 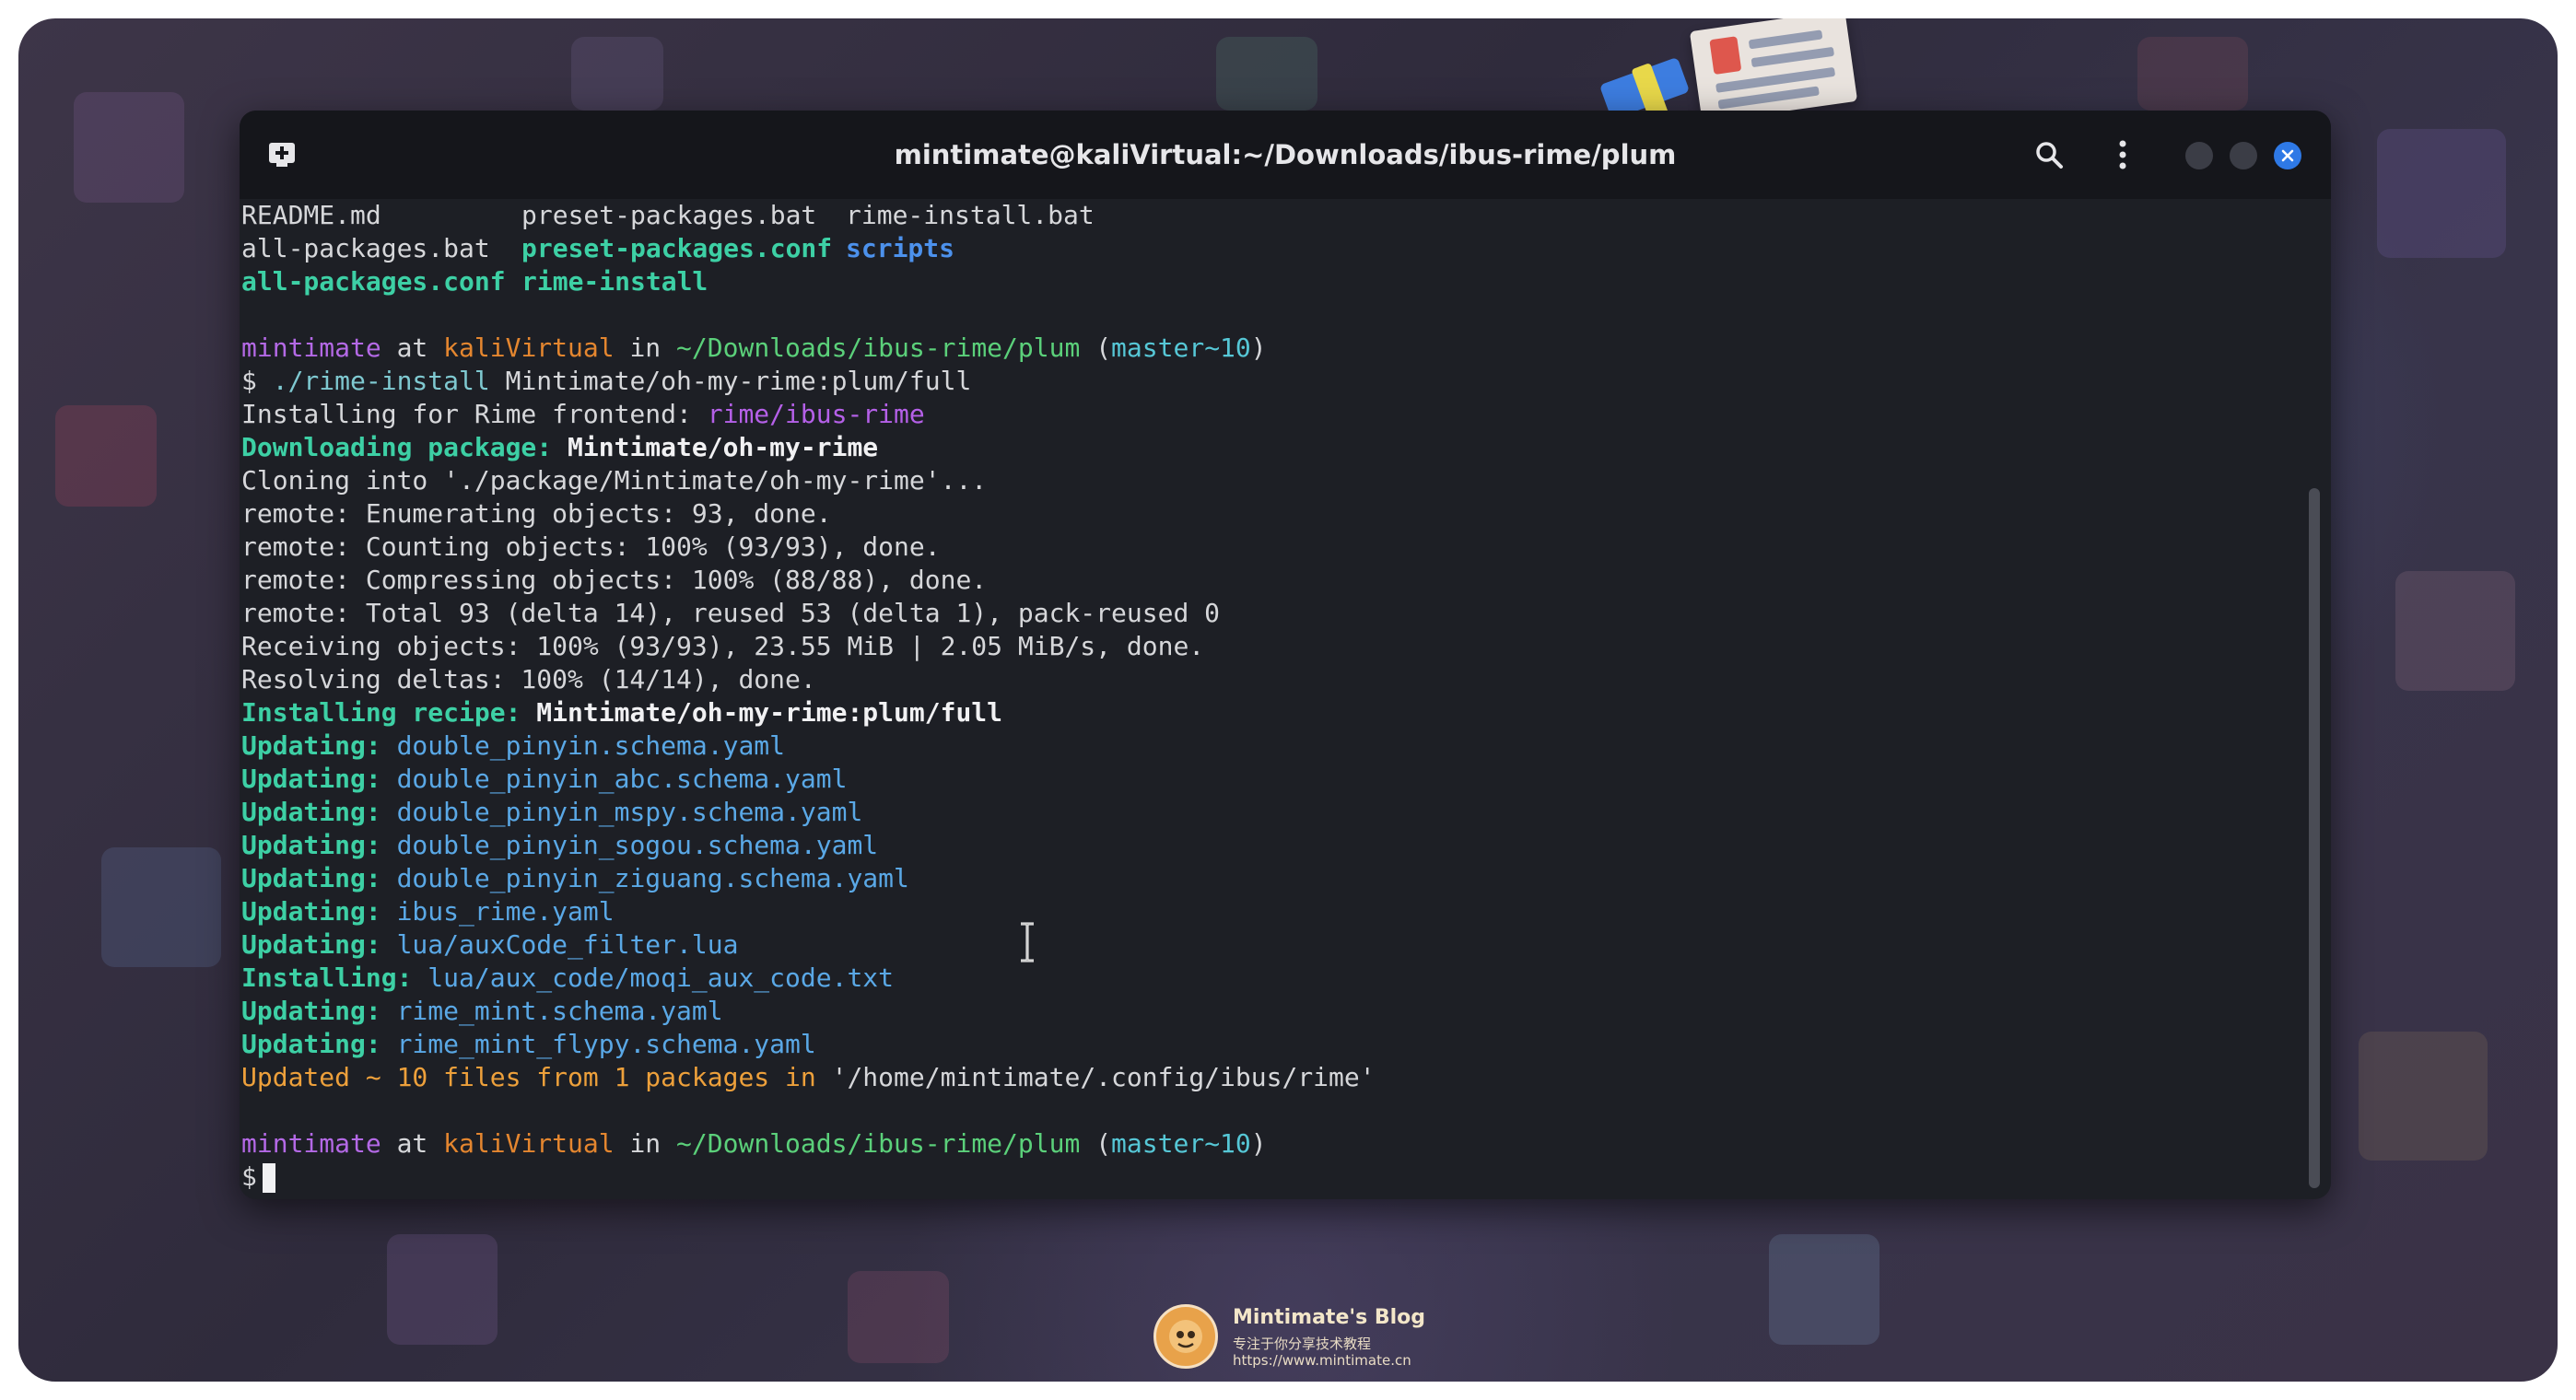 What do you see at coordinates (311, 215) in the screenshot?
I see `ls-entry: README.md` at bounding box center [311, 215].